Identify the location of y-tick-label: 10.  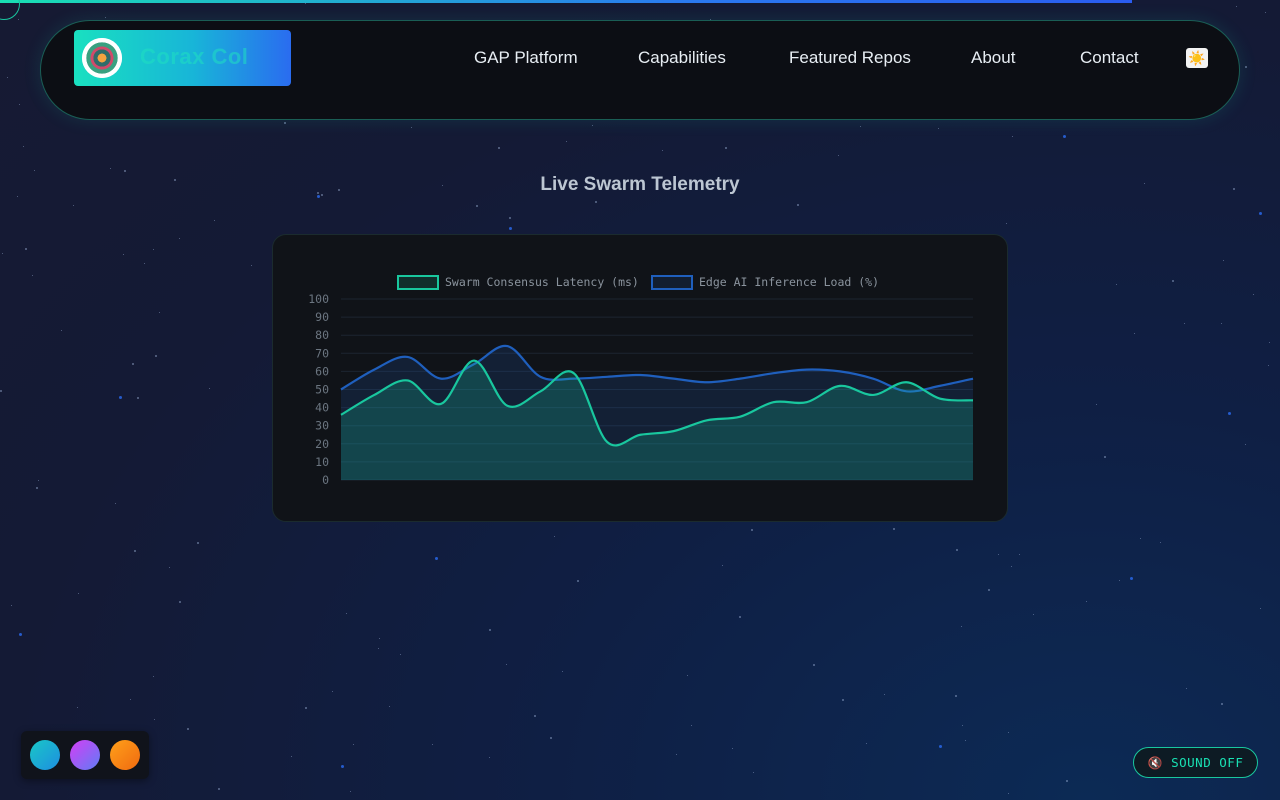
(322, 462).